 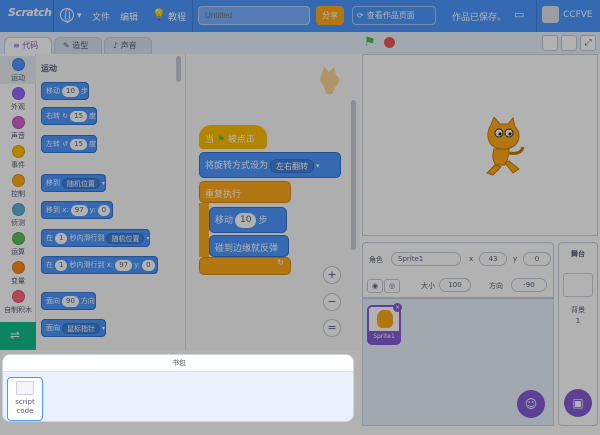 What do you see at coordinates (25, 388) in the screenshot?
I see `script-thumbnail-icon` at bounding box center [25, 388].